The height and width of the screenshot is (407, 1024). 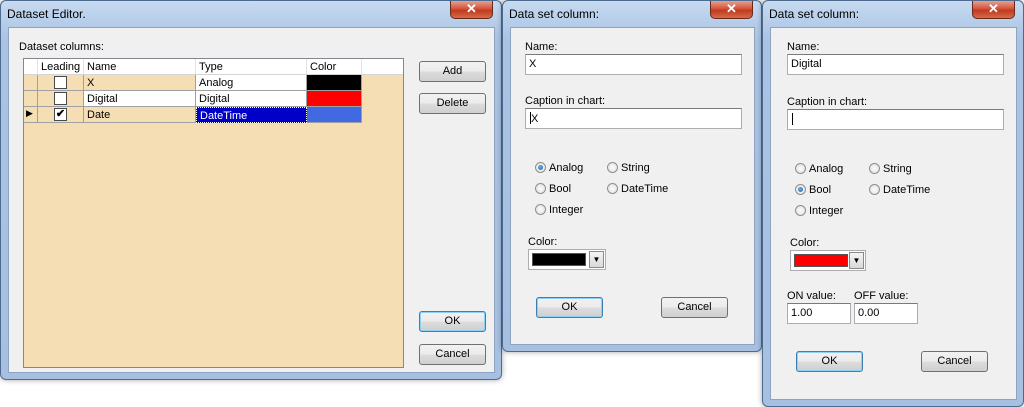 I want to click on off-value-input: 0.00, so click(x=886, y=313).